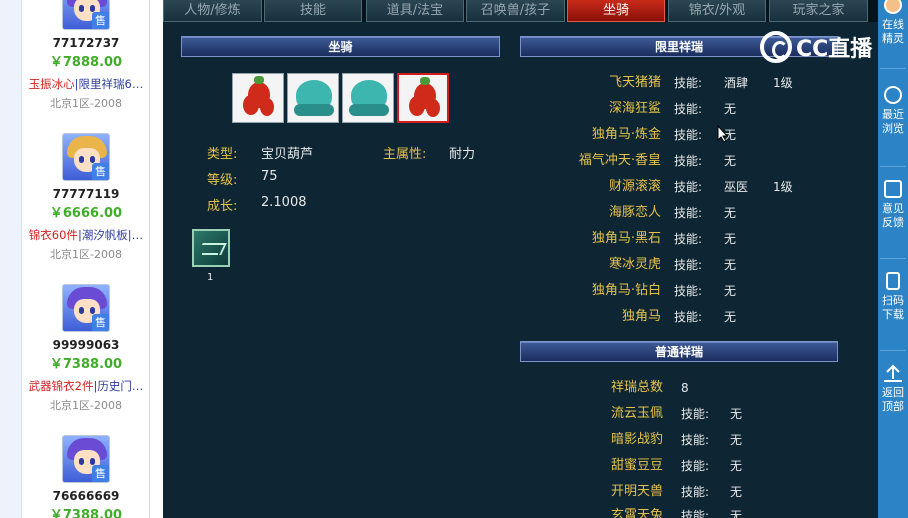 The width and height of the screenshot is (908, 518). What do you see at coordinates (462, 154) in the screenshot?
I see `main-attr-value: 耐力` at bounding box center [462, 154].